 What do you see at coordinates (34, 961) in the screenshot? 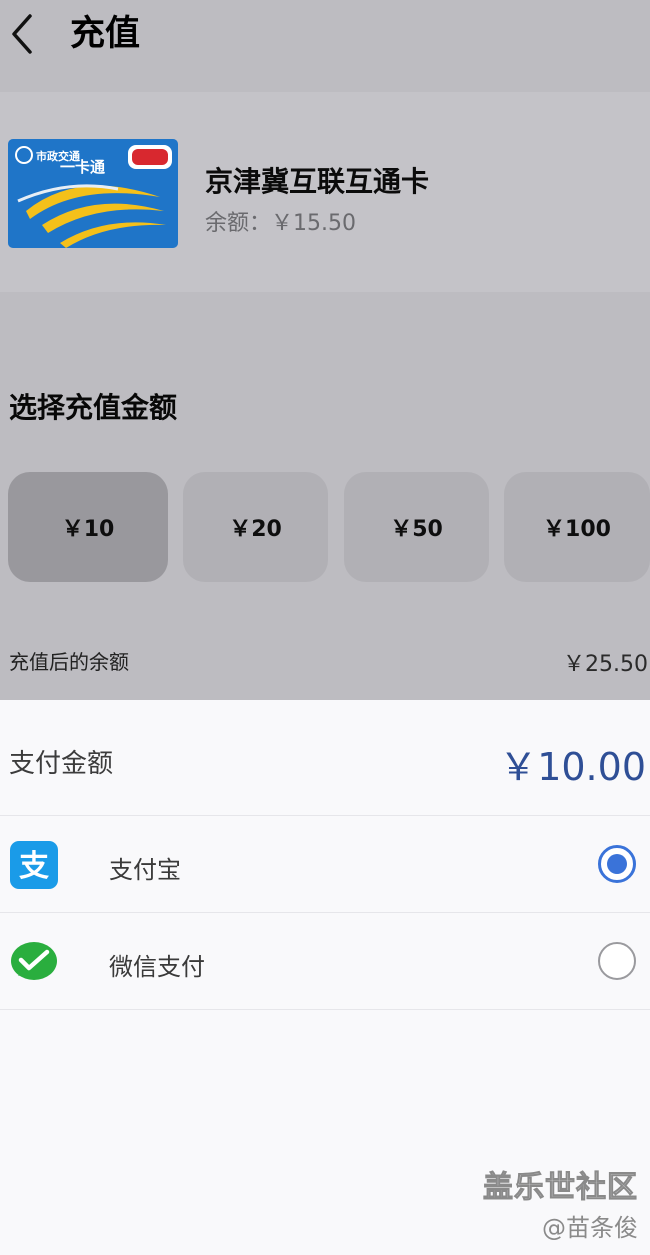
I see `wechat-pay-icon` at bounding box center [34, 961].